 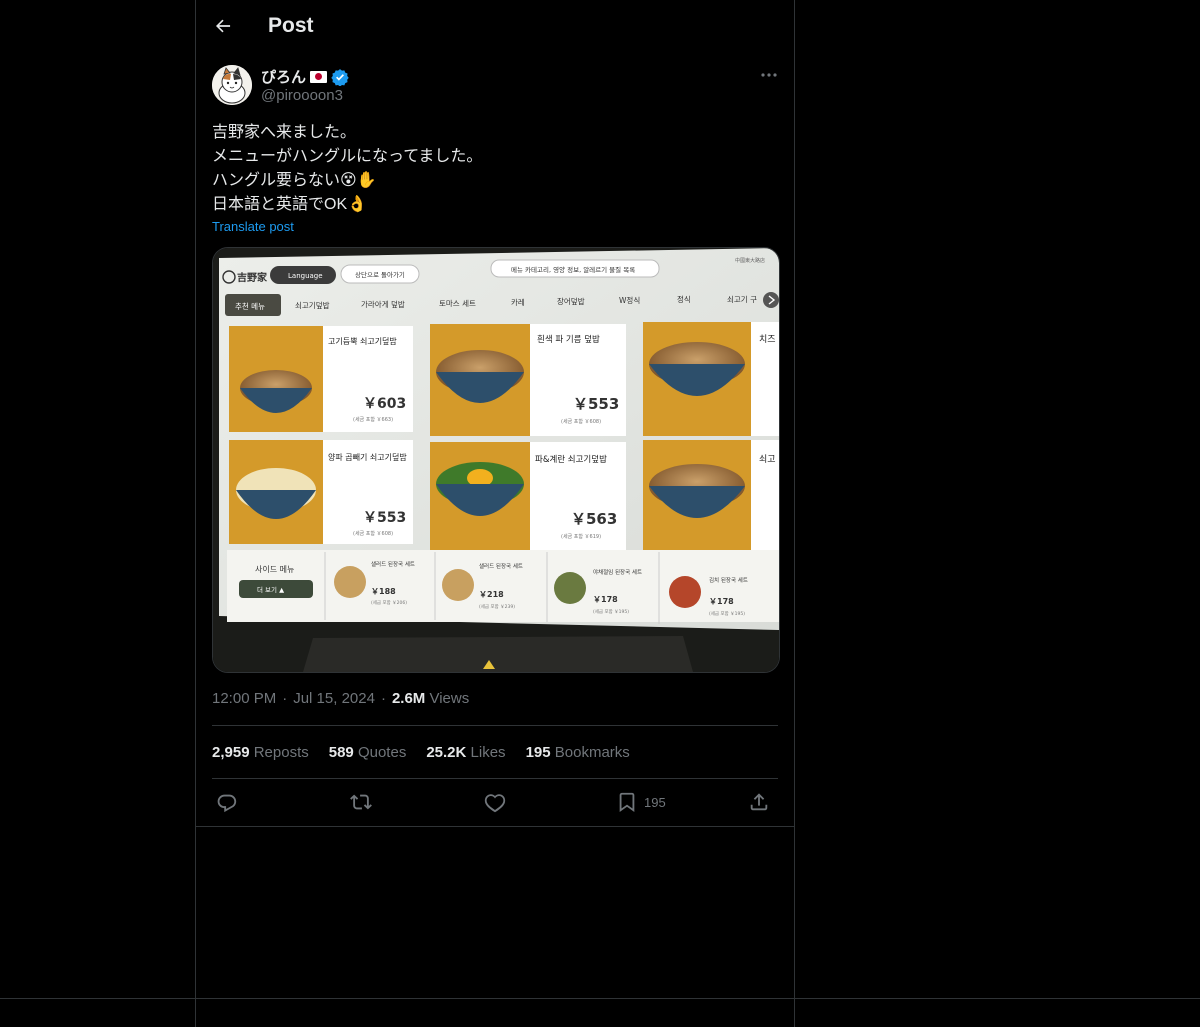 I want to click on side-item-tax: (세금 포함 ￥206), so click(x=389, y=602).